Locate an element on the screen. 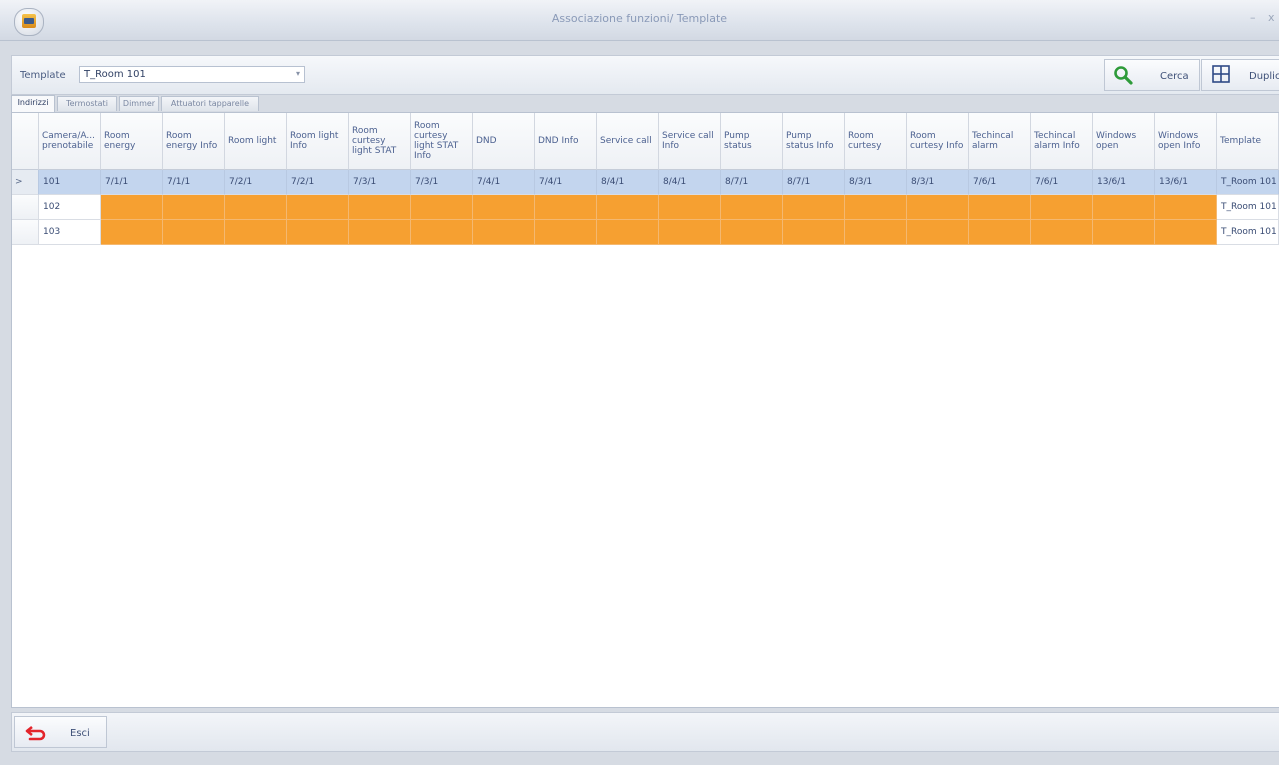 Image resolution: width=1279 pixels, height=765 pixels. row-indicator: > is located at coordinates (25, 182).